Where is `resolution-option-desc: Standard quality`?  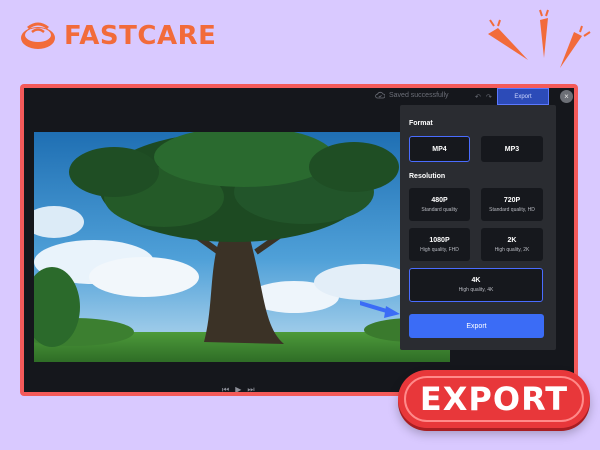 resolution-option-desc: Standard quality is located at coordinates (439, 209).